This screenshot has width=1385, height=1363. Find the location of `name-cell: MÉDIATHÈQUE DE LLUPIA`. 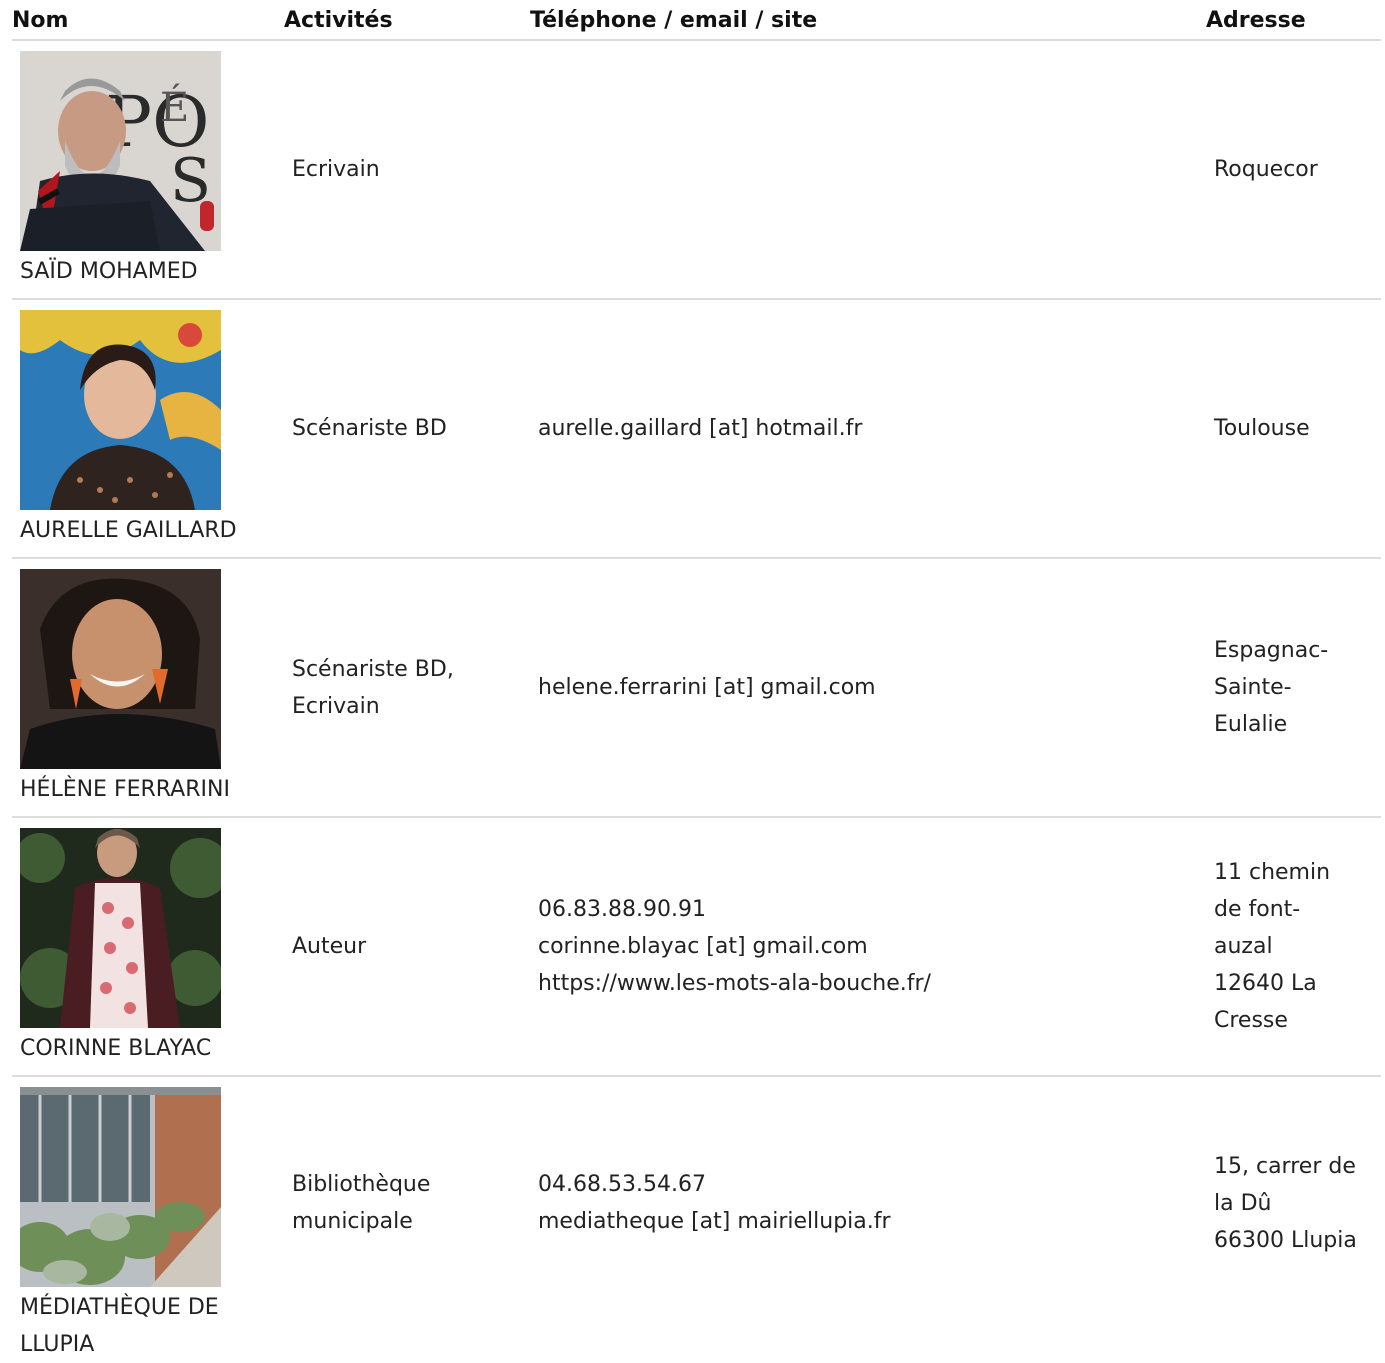

name-cell: MÉDIATHÈQUE DE LLUPIA is located at coordinates (155, 1225).